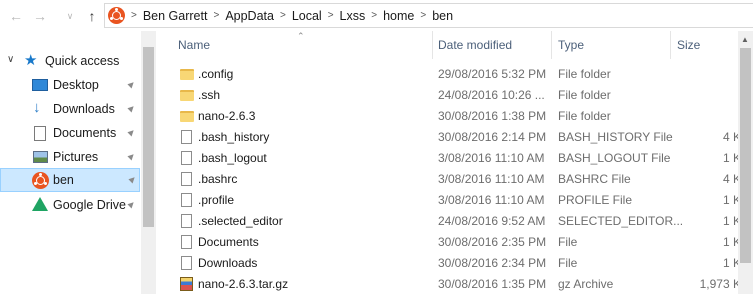  I want to click on file-name: .bash_logout, so click(232, 158).